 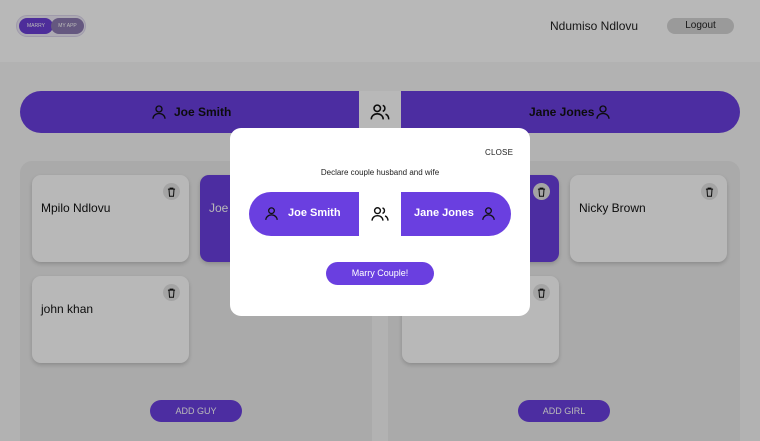 I want to click on modal-couple-separator, so click(x=380, y=214).